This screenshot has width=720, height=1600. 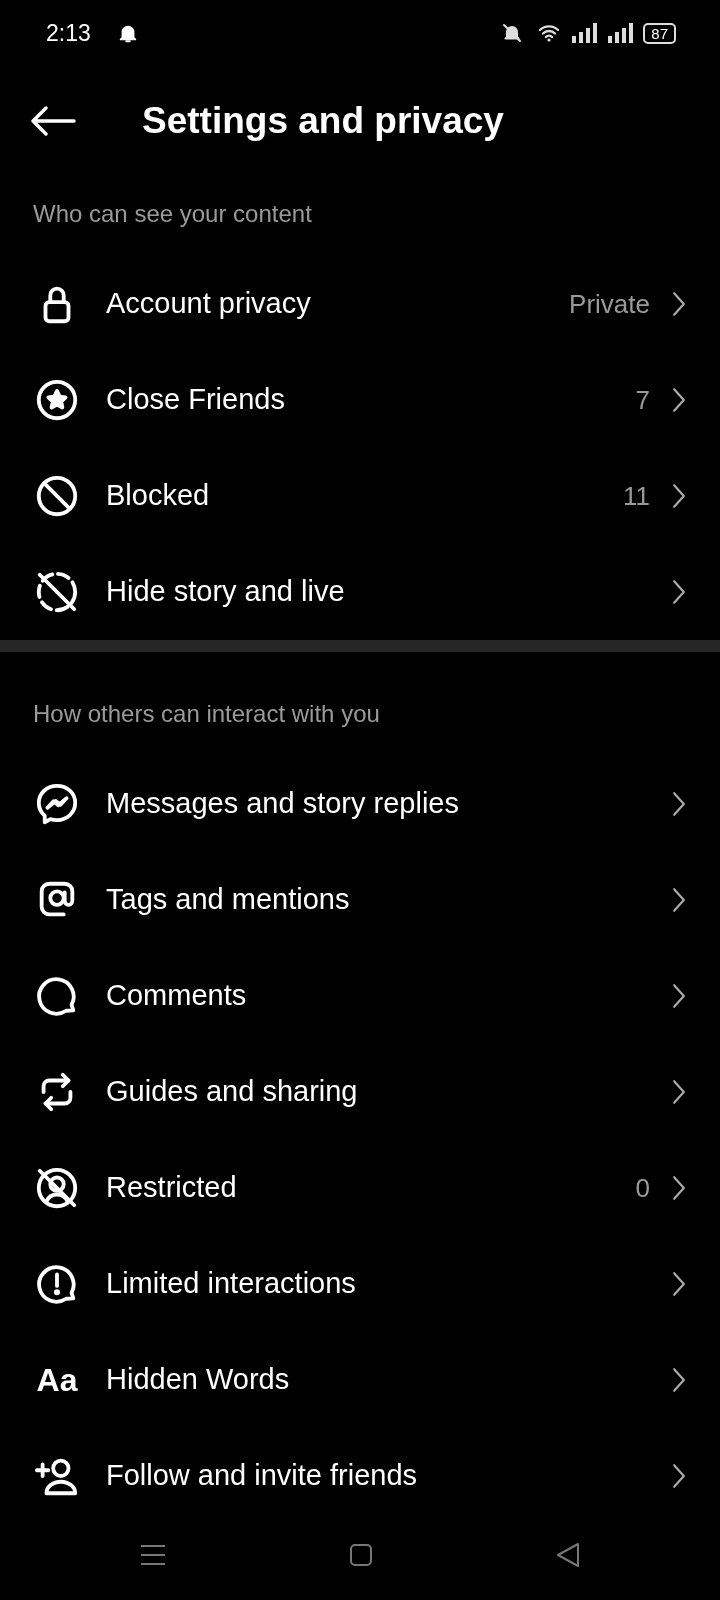 What do you see at coordinates (57, 592) in the screenshot?
I see `hide-story-icon` at bounding box center [57, 592].